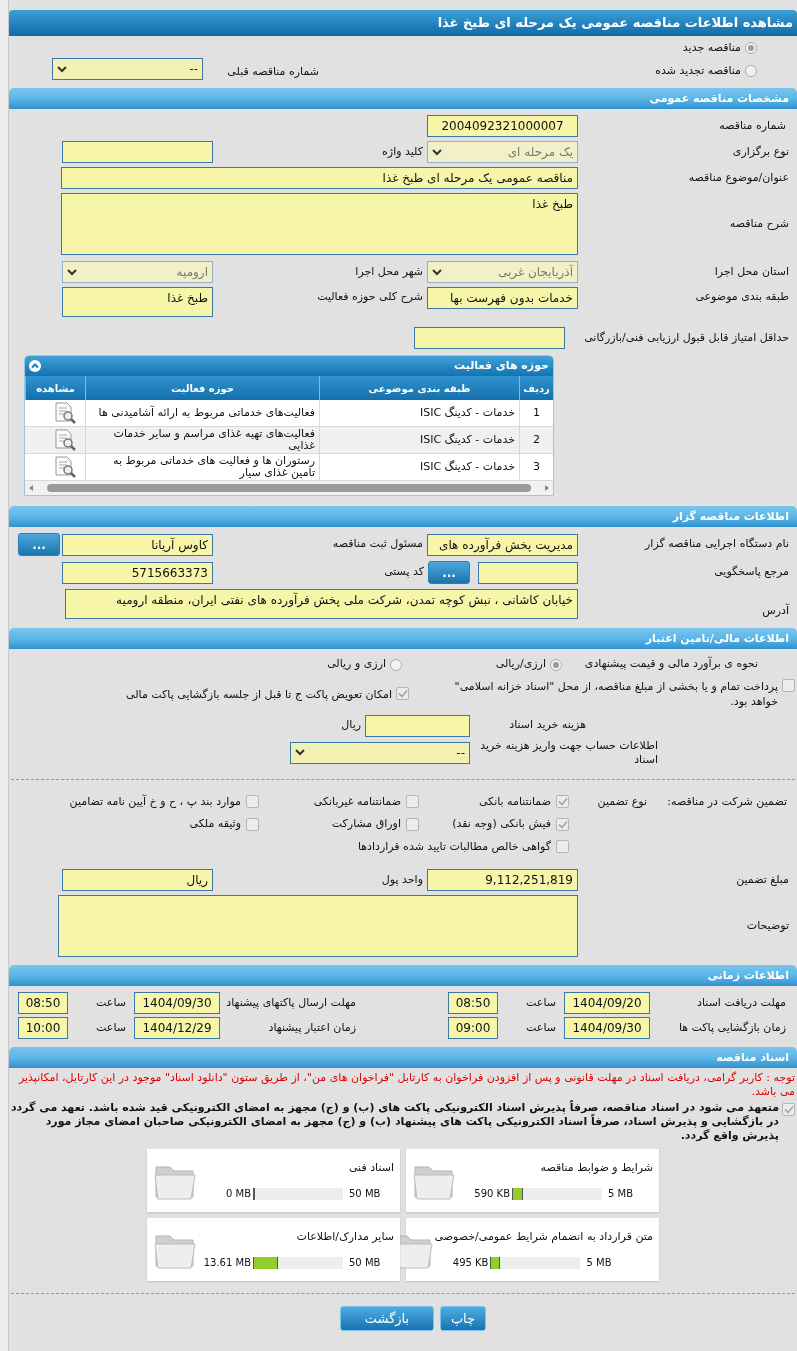 This screenshot has width=797, height=1351. Describe the element at coordinates (406, 1084) in the screenshot. I see `notice-text: توجه : کاربر گرامی، دریافت اسناد در مهلت قانونی و پس از افزودن فراخوان به کارتابل "فراخوان های من"، از طریق ستون "دانلود اسناد" موجود در این کارتابل، امکانپذیر می باشد.` at that location.